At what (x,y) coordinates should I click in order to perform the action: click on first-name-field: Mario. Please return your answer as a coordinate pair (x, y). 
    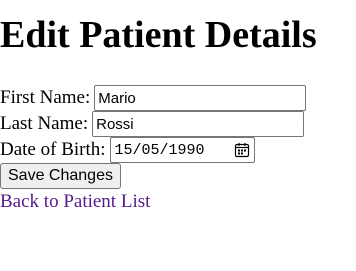
    Looking at the image, I should click on (200, 98).